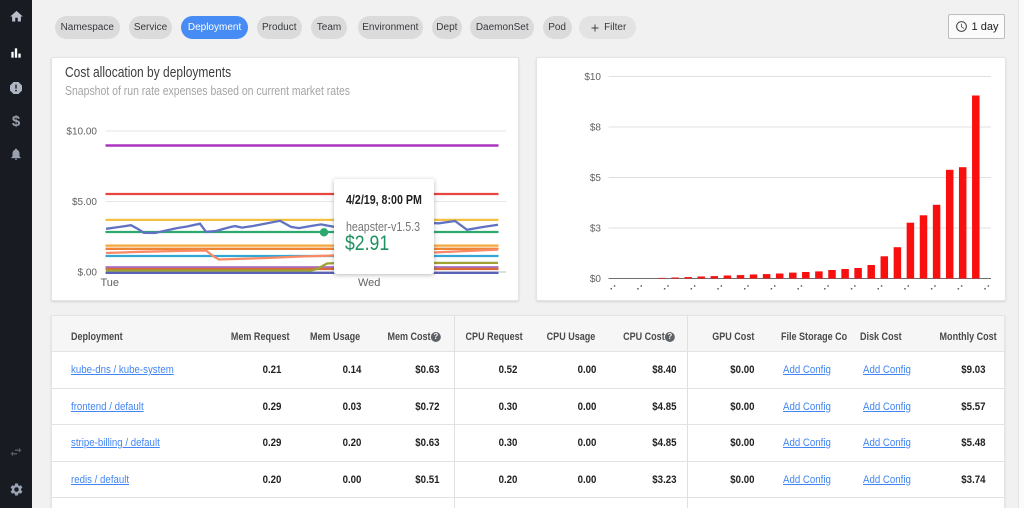  What do you see at coordinates (110, 283) in the screenshot?
I see `svg-text: Tue` at bounding box center [110, 283].